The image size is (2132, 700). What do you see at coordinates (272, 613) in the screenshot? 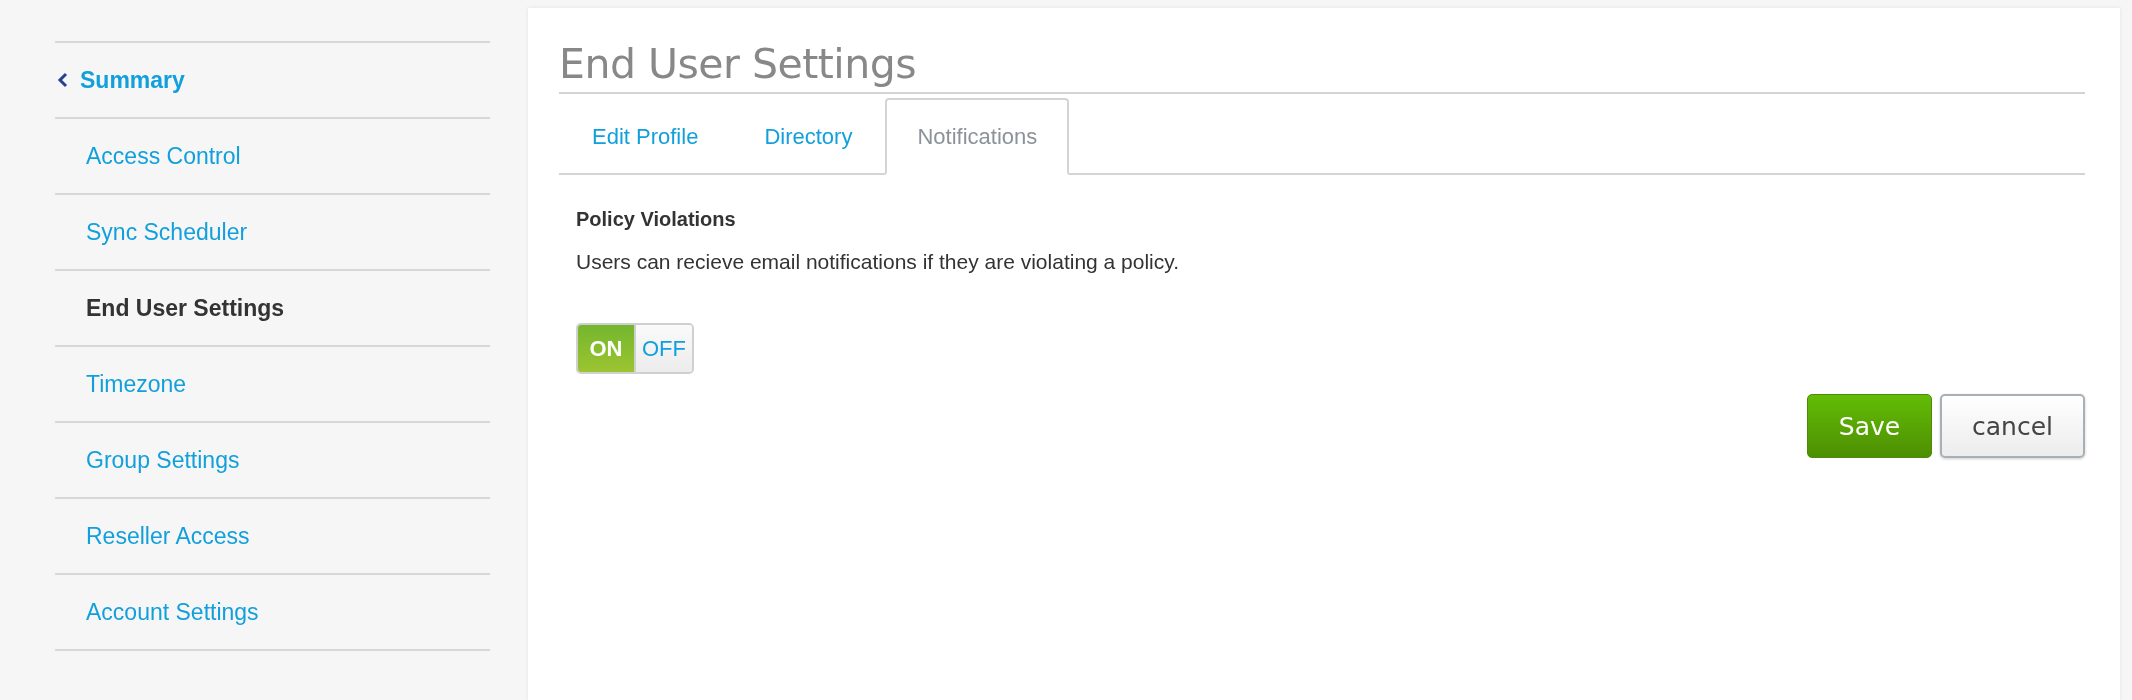
I see `sidebar-item: Account Settings` at bounding box center [272, 613].